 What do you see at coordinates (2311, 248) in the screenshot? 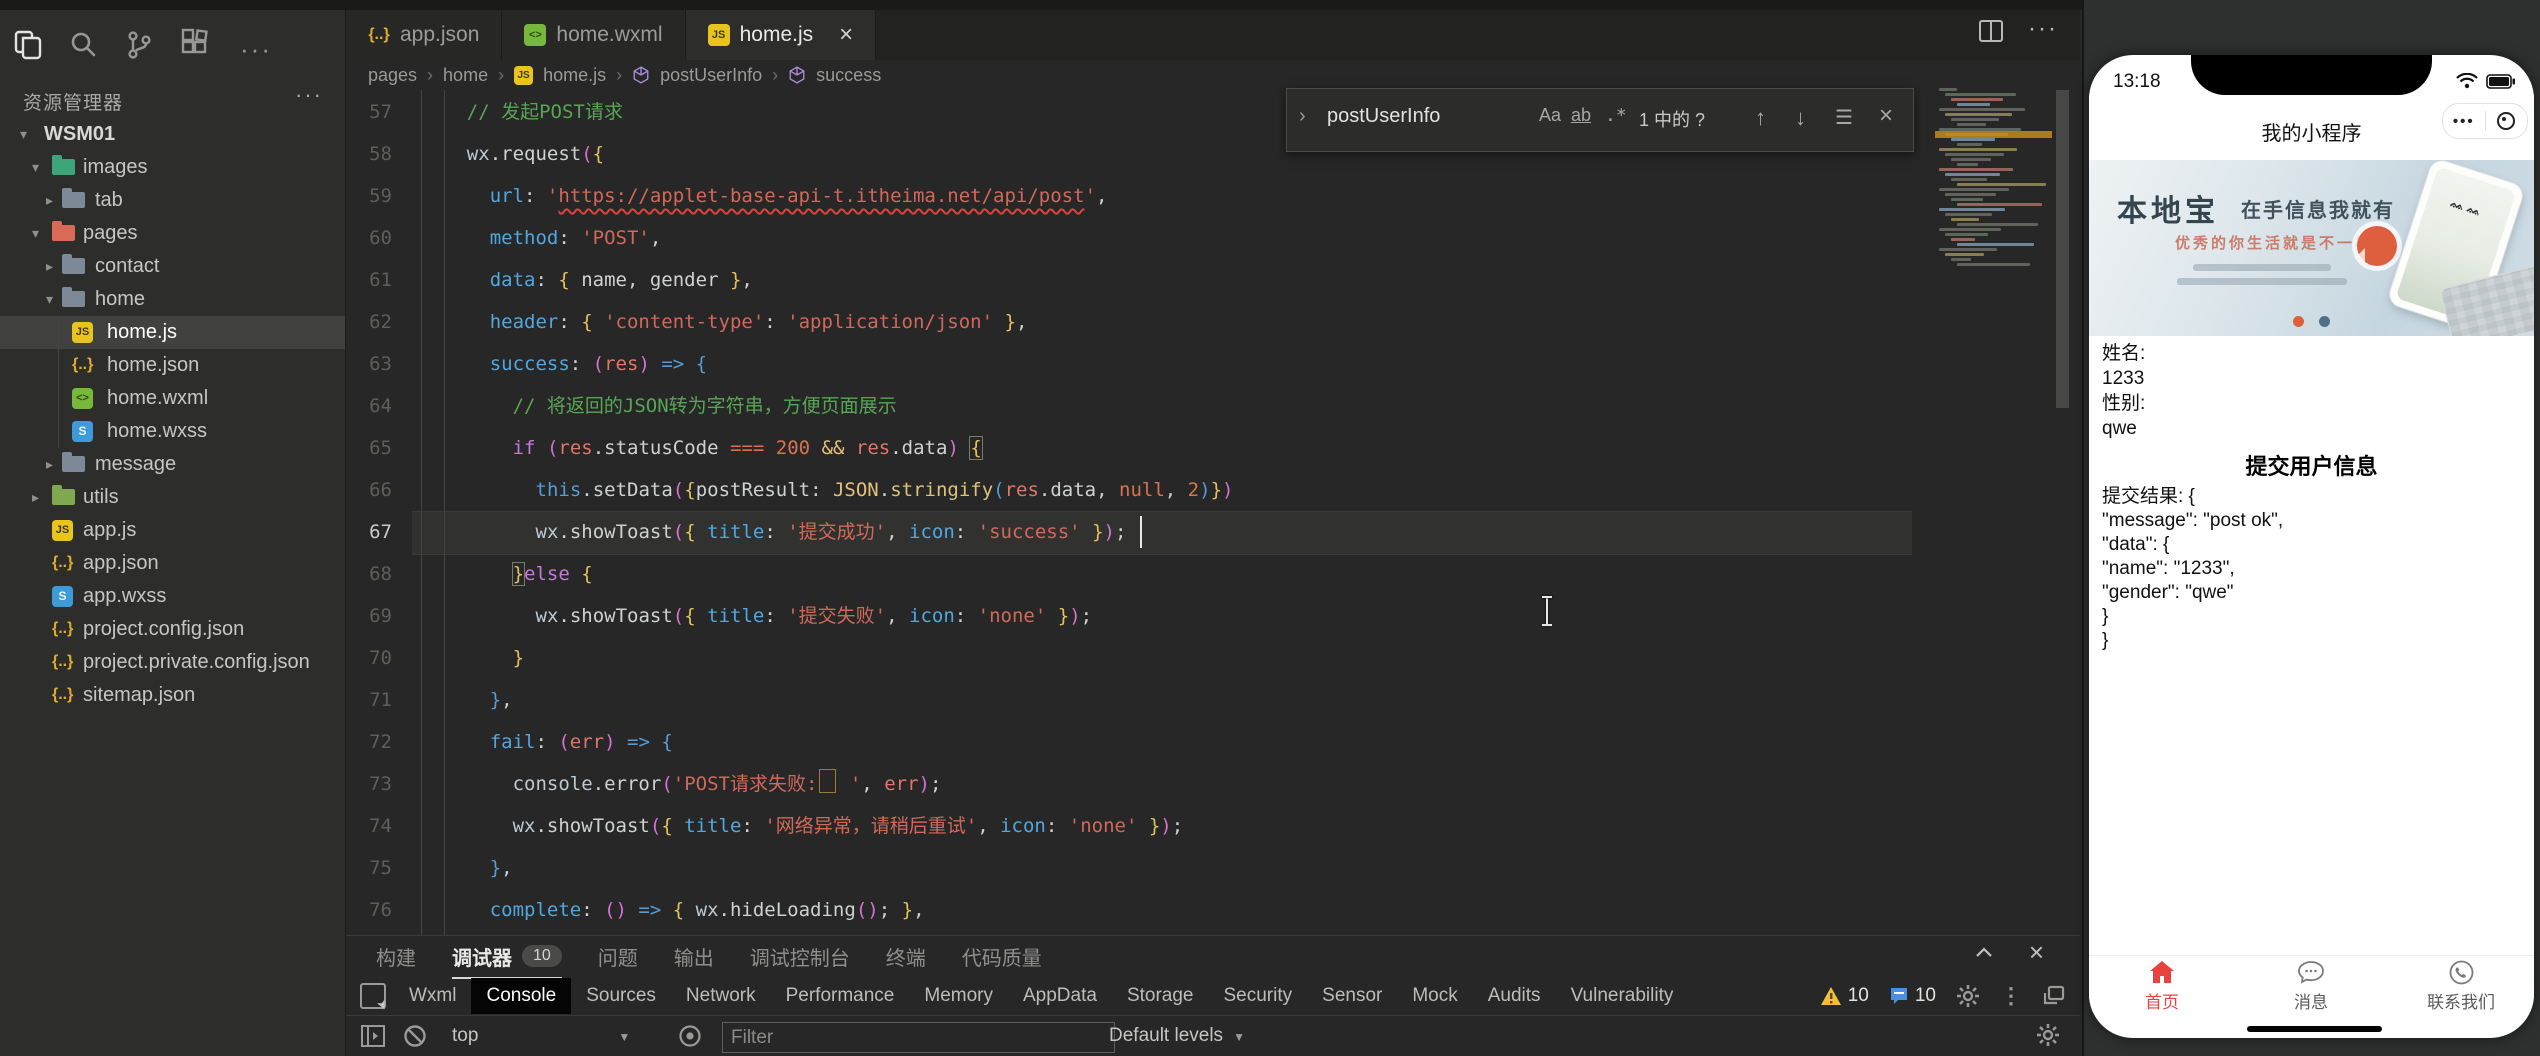
I see `banner-carousel: 本地宝 在手信息我就有 优秀的你生活就是不一样 ᨐ ᨐ` at bounding box center [2311, 248].